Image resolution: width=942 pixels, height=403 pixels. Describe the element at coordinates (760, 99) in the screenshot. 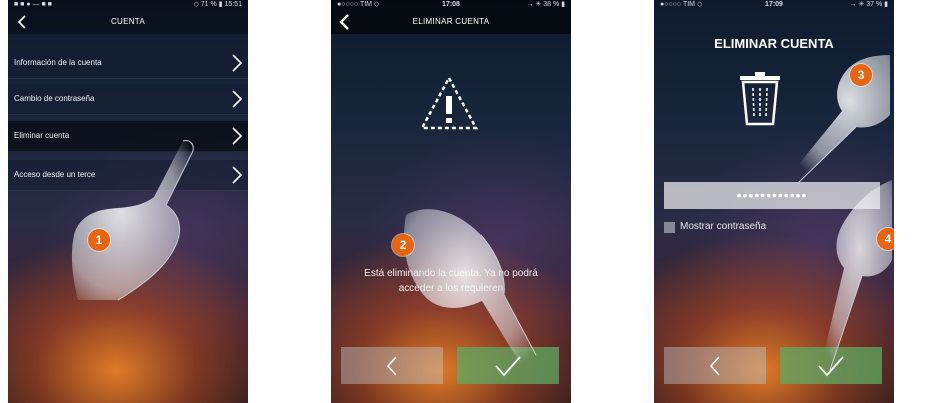

I see `trash-icon` at that location.